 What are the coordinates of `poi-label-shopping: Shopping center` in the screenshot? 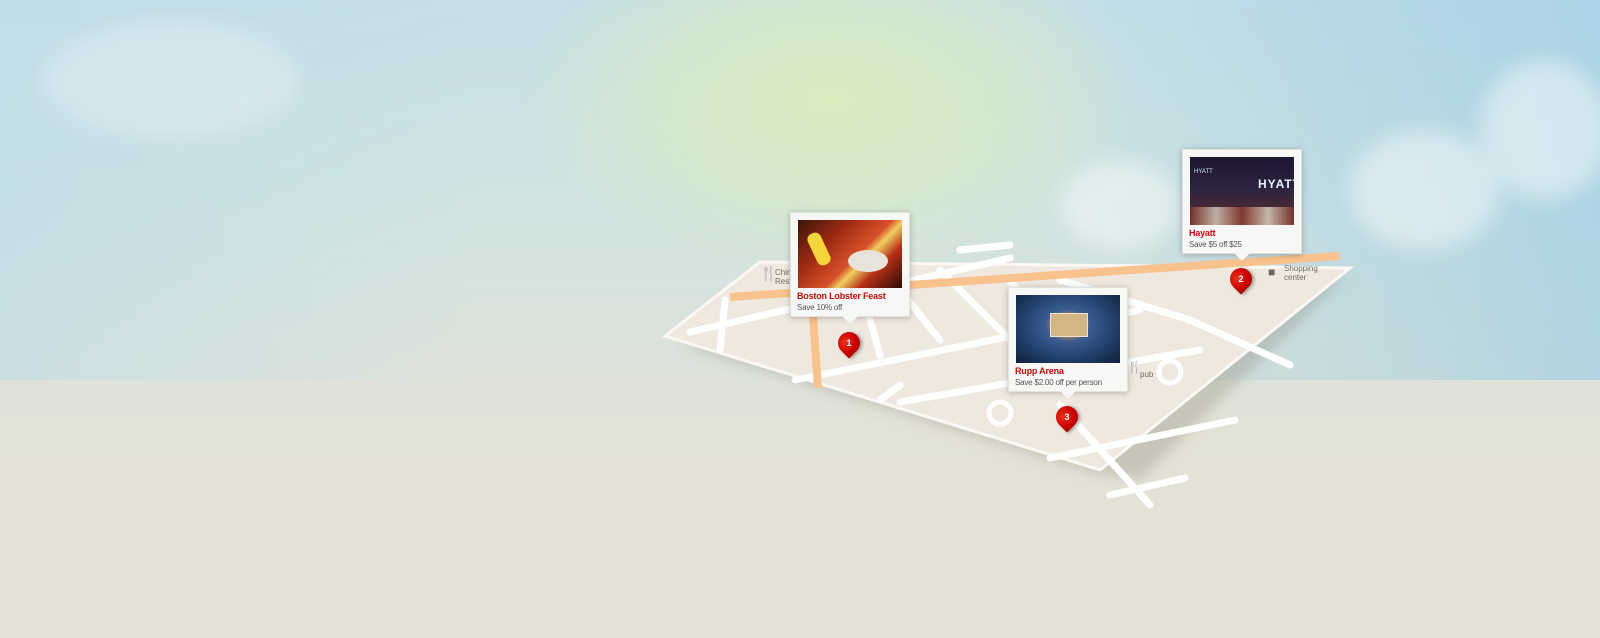 It's located at (1301, 273).